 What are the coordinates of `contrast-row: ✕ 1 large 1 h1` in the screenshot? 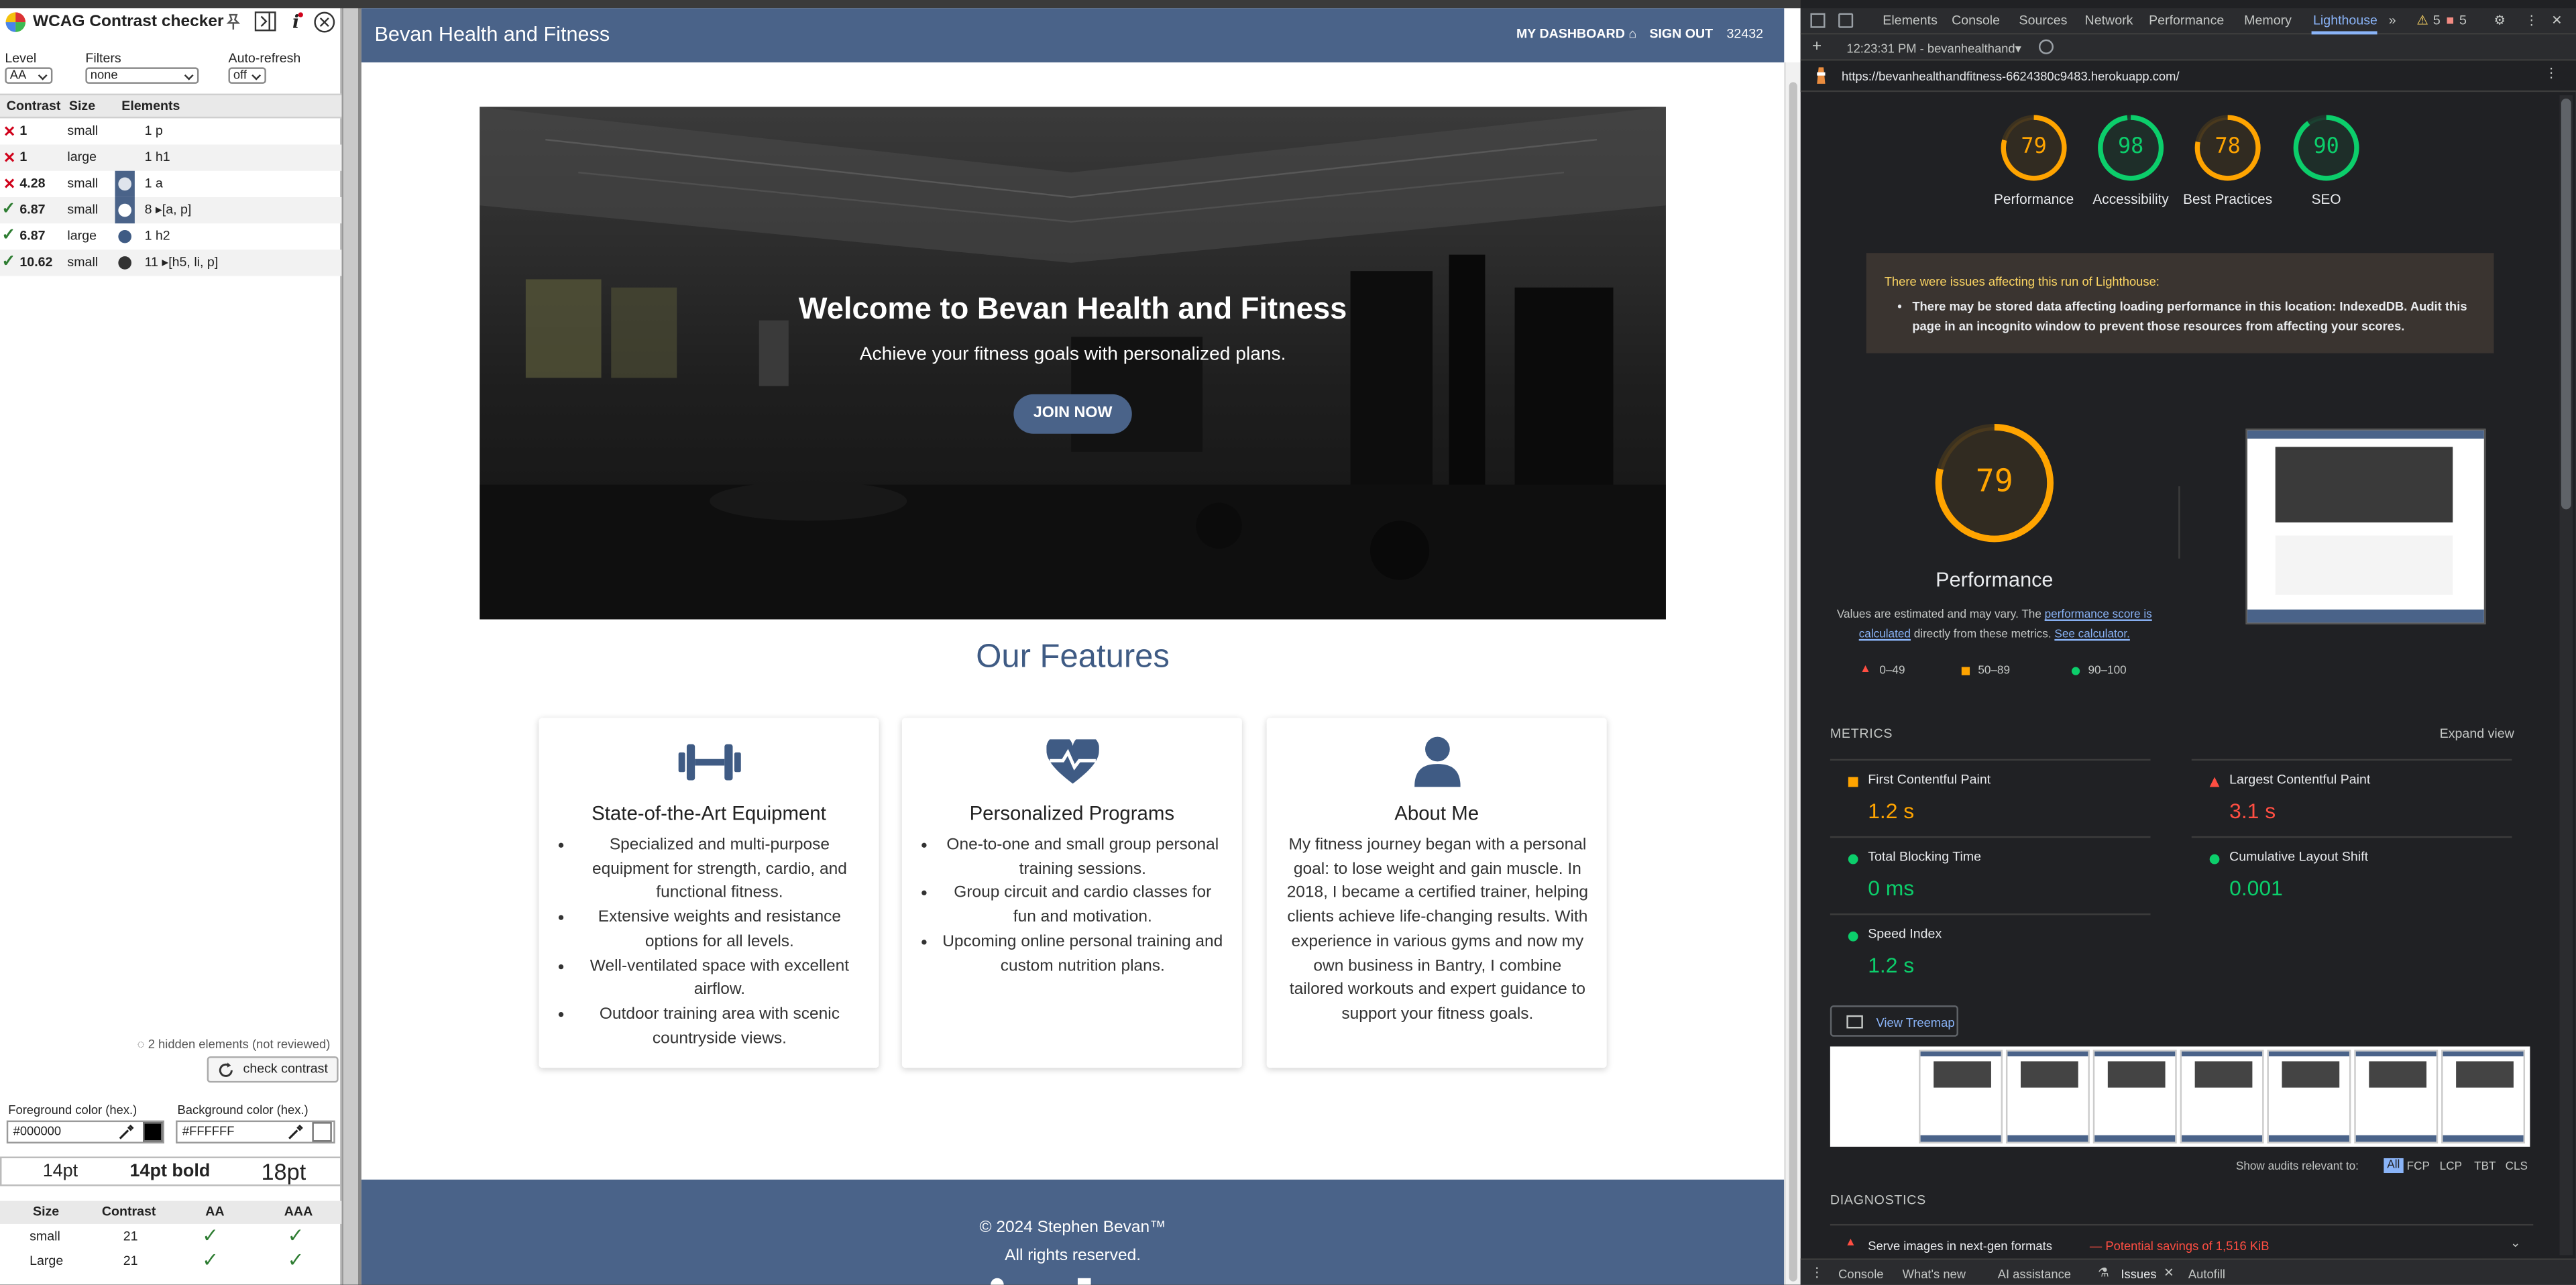 It's located at (171, 157).